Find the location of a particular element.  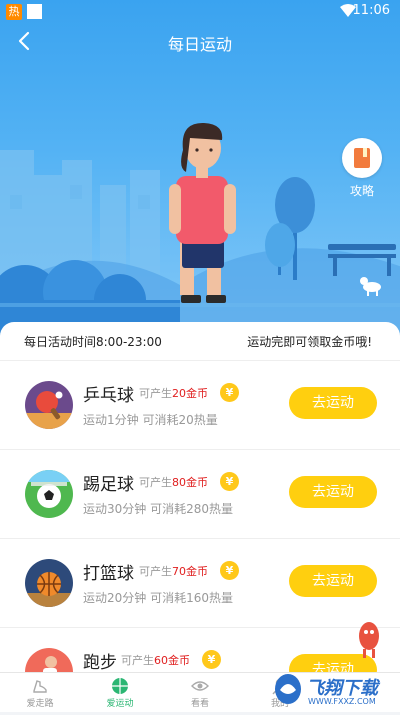

sport-name: 打篮球 is located at coordinates (108, 574).